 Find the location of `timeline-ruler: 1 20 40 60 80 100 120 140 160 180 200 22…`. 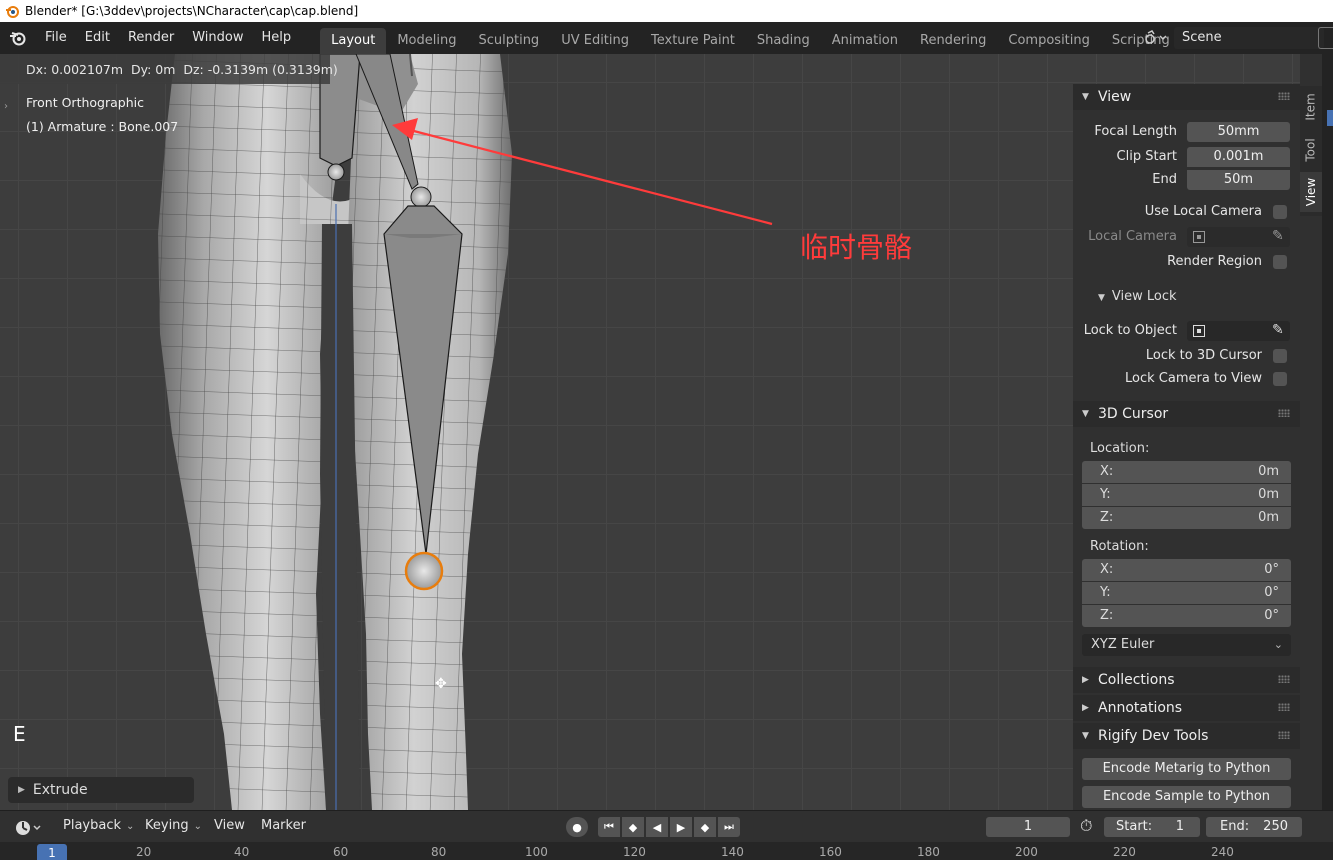

timeline-ruler: 1 20 40 60 80 100 120 140 160 180 200 22… is located at coordinates (666, 851).